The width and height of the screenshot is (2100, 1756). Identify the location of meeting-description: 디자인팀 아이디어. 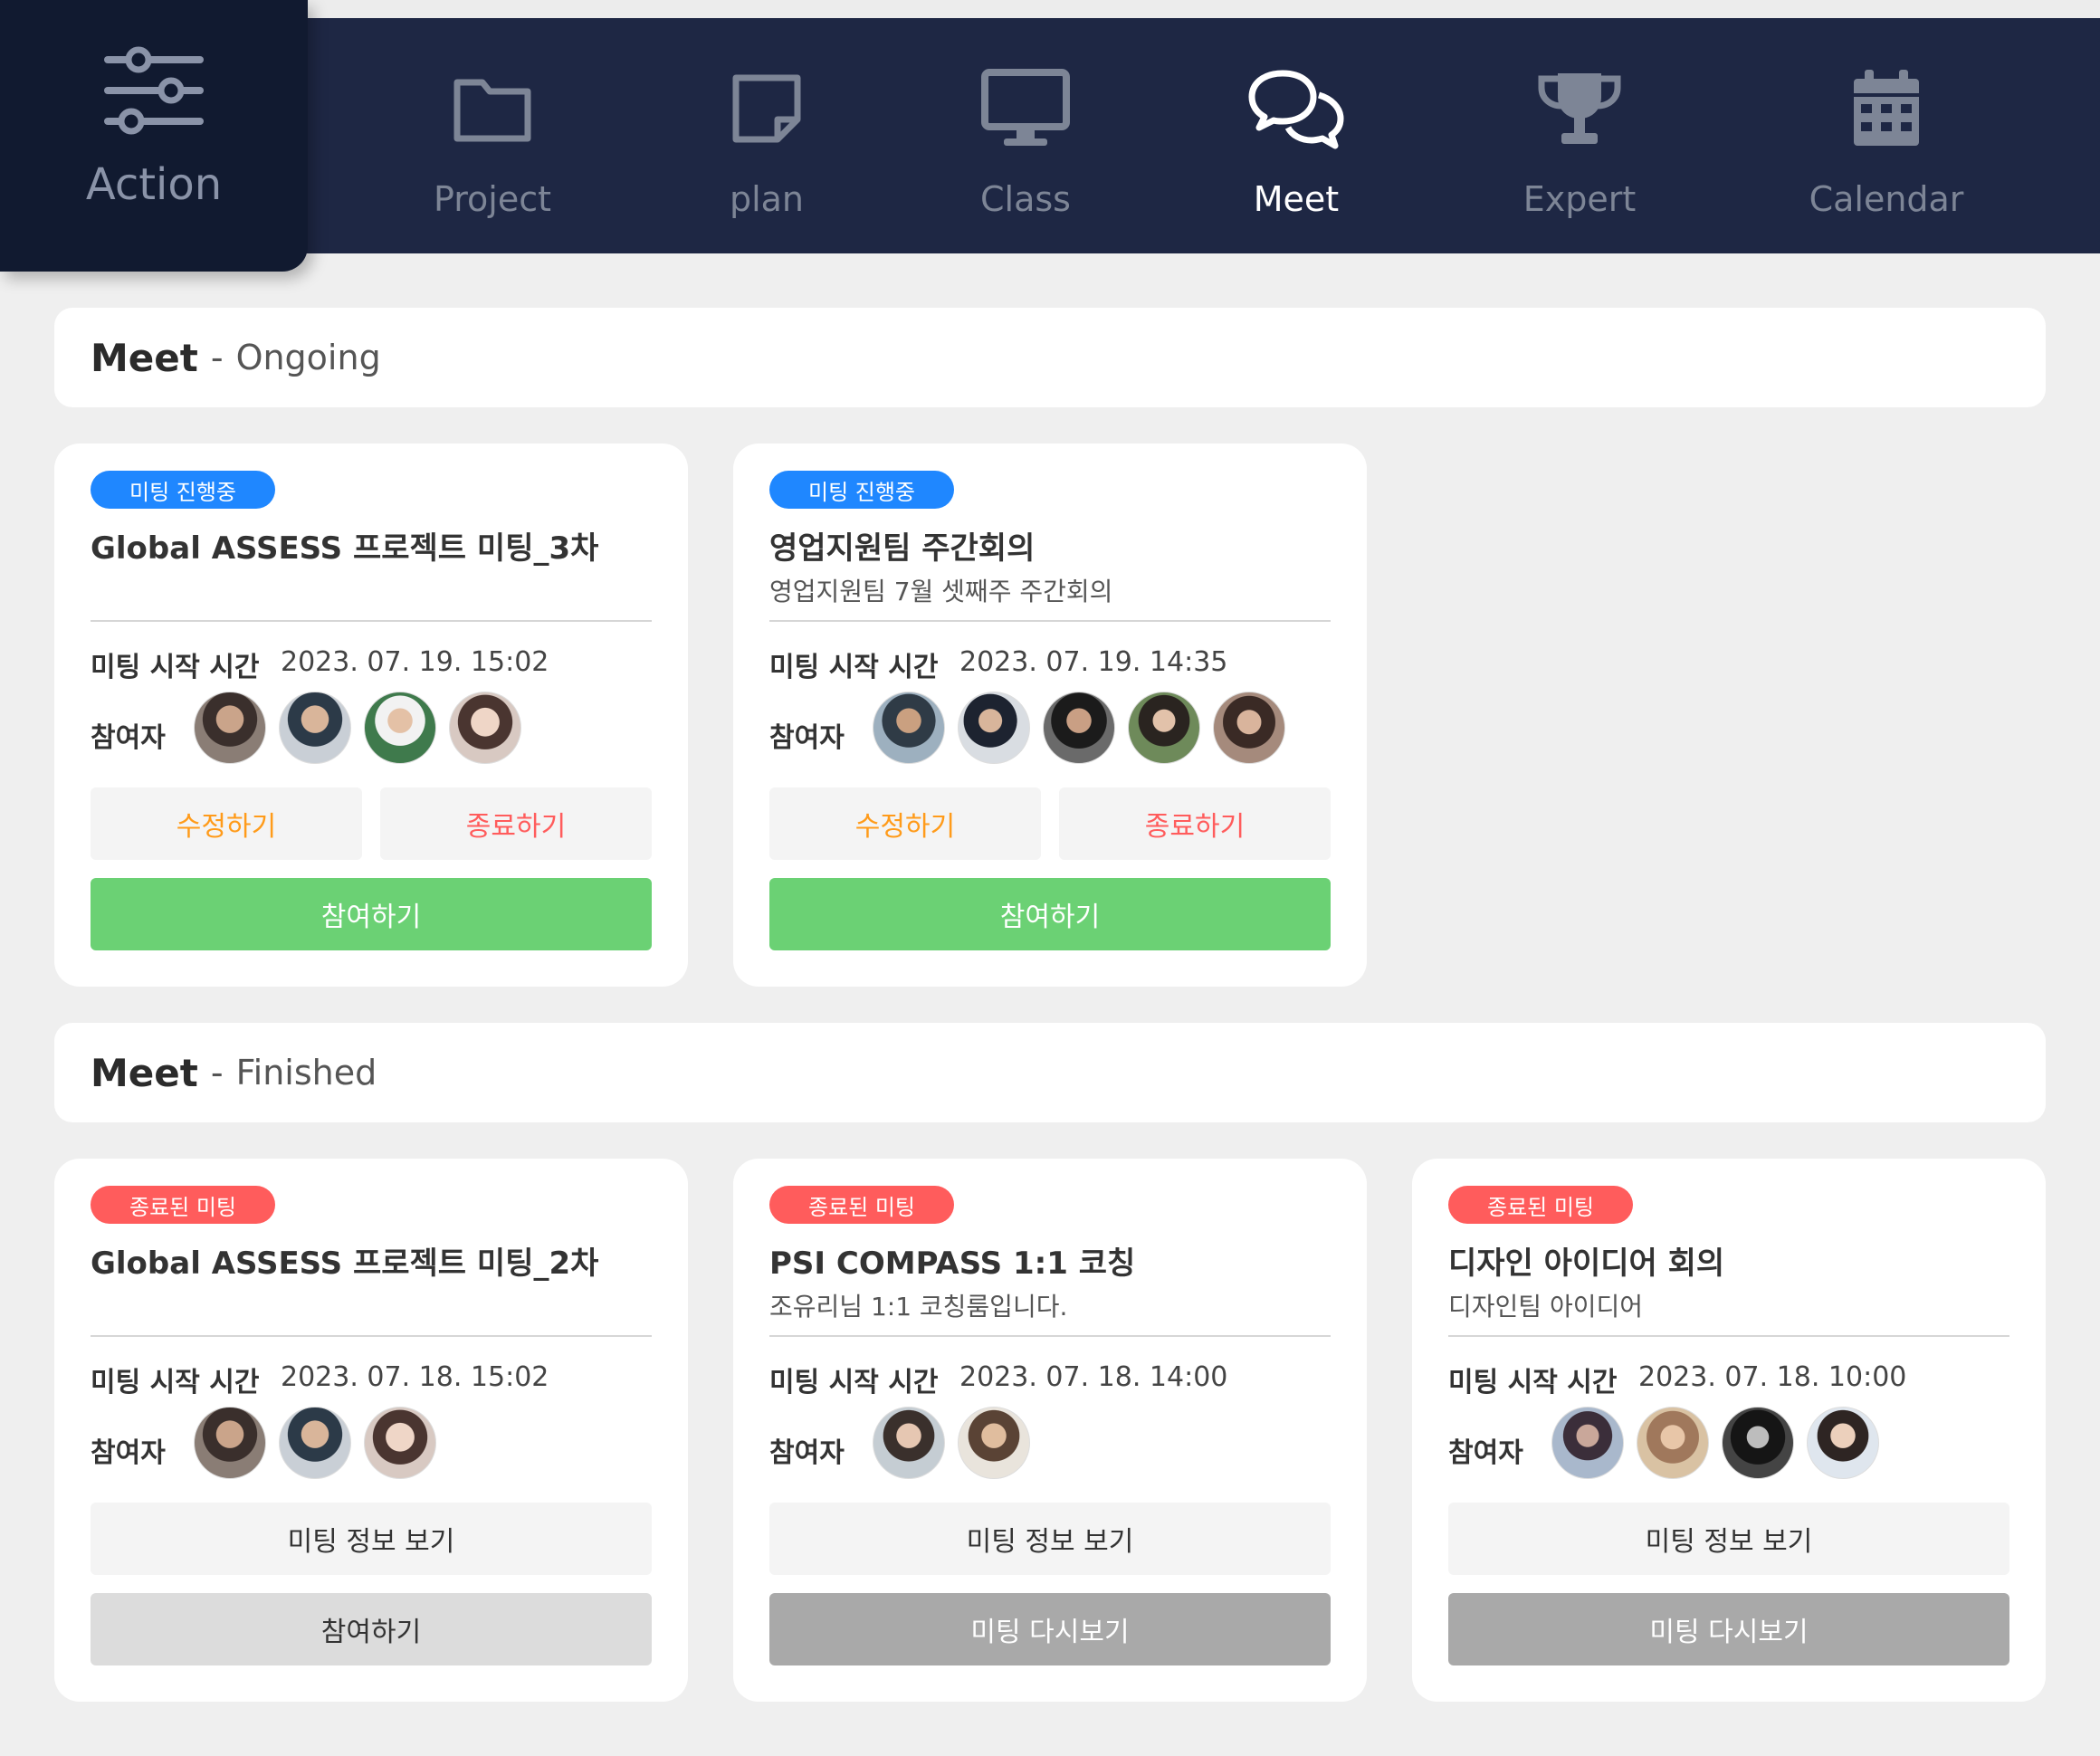
(1546, 1307).